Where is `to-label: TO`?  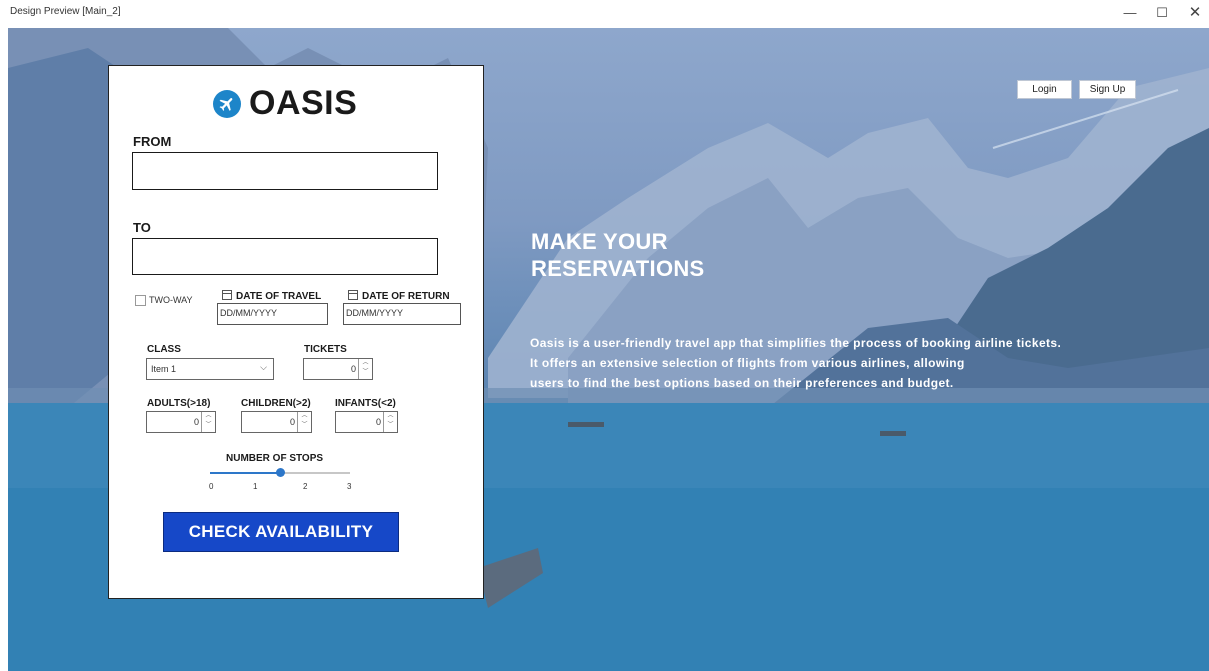 to-label: TO is located at coordinates (142, 227).